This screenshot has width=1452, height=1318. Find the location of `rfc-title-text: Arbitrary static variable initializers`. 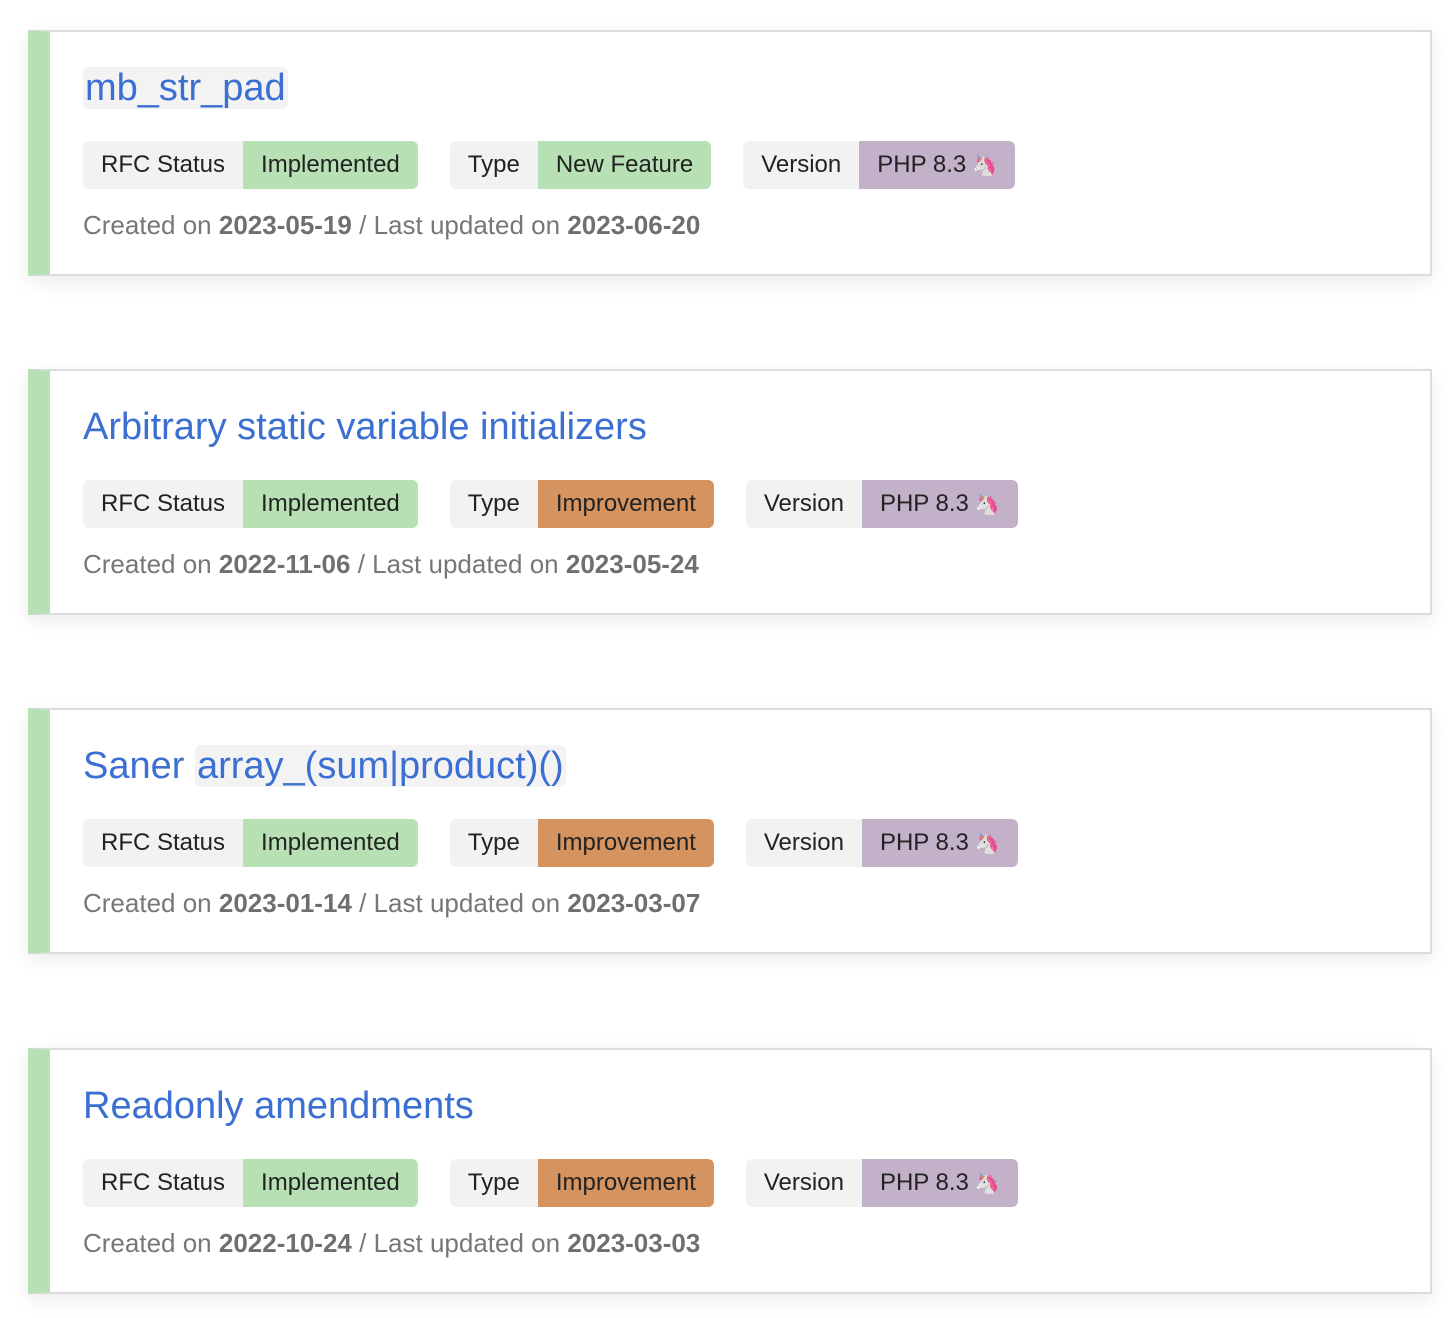

rfc-title-text: Arbitrary static variable initializers is located at coordinates (365, 427).